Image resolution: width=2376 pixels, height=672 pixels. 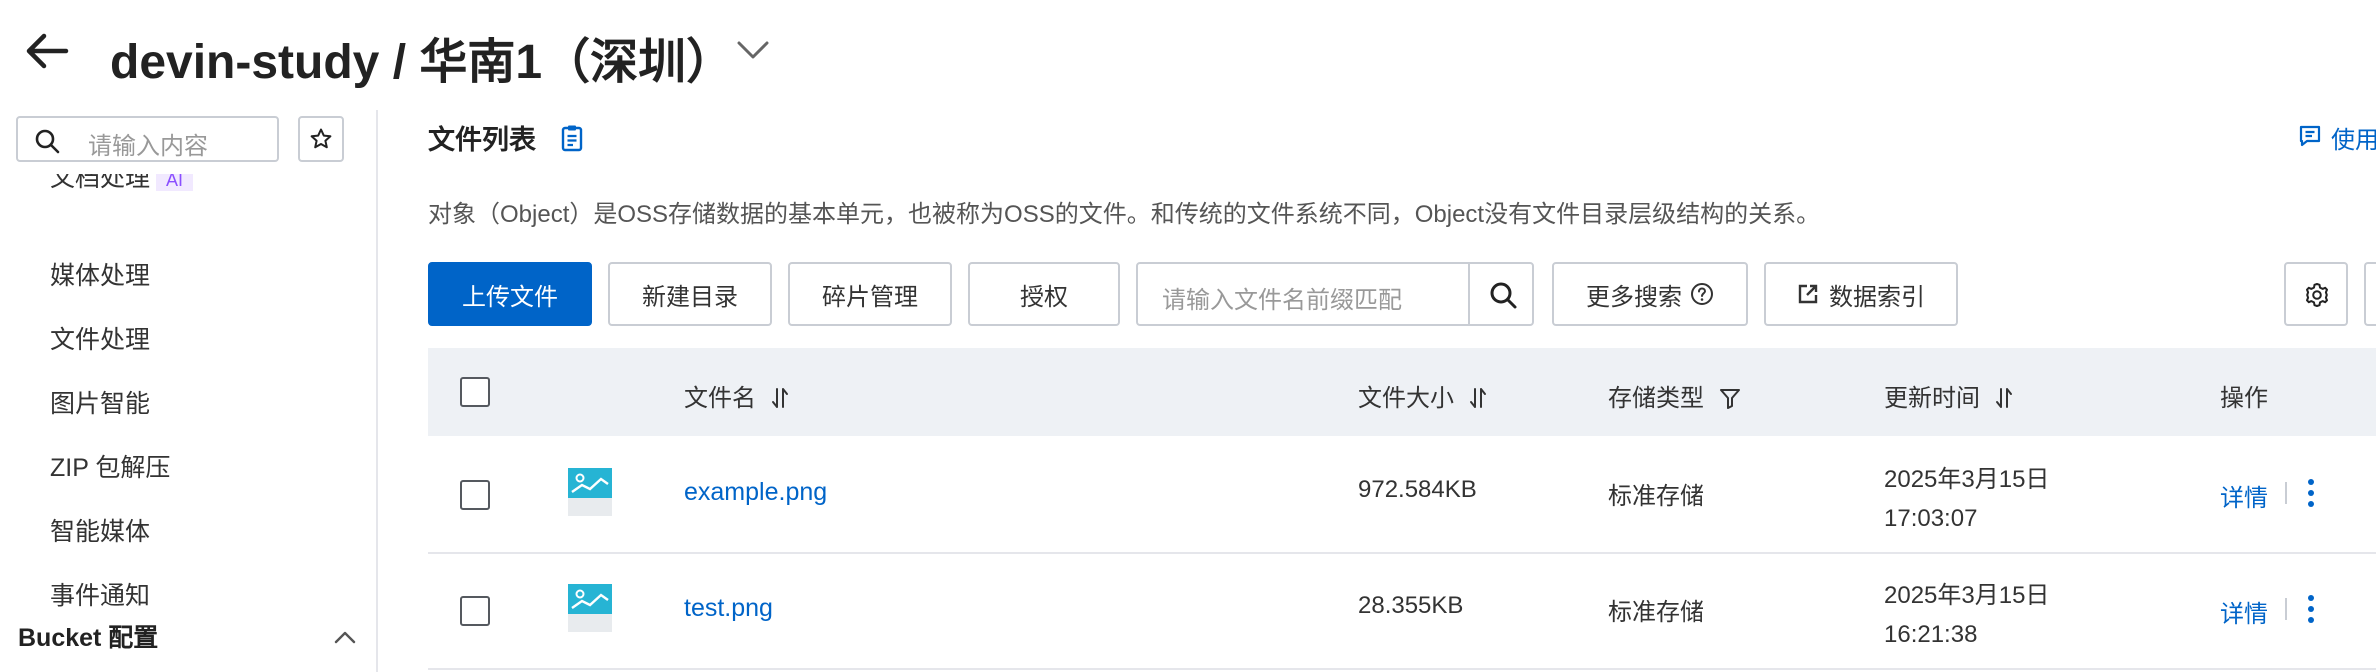 What do you see at coordinates (1044, 297) in the screenshot?
I see `authorize-label: 授权` at bounding box center [1044, 297].